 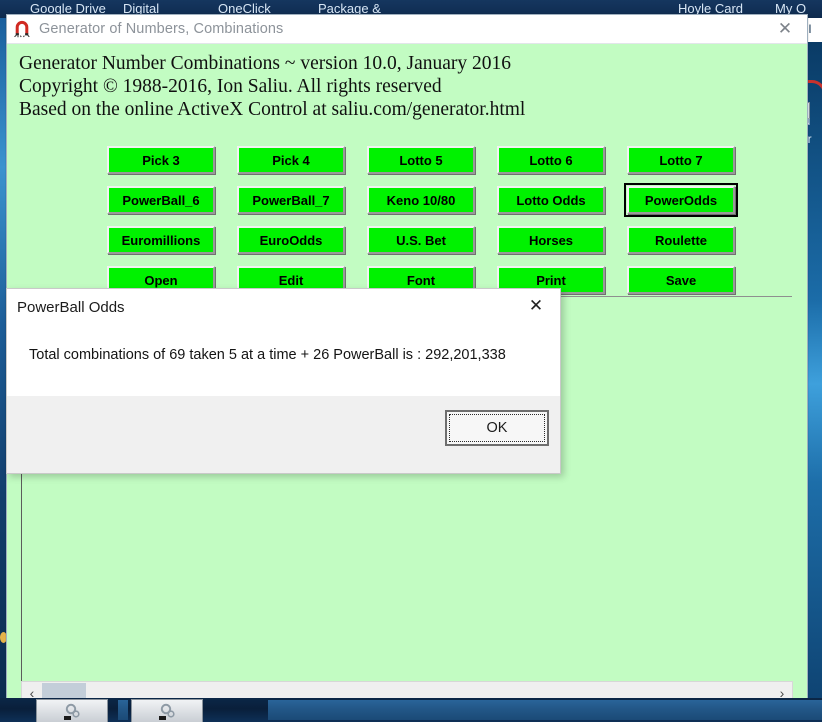 What do you see at coordinates (161, 200) in the screenshot?
I see `powerball-6-button: PowerBall_6` at bounding box center [161, 200].